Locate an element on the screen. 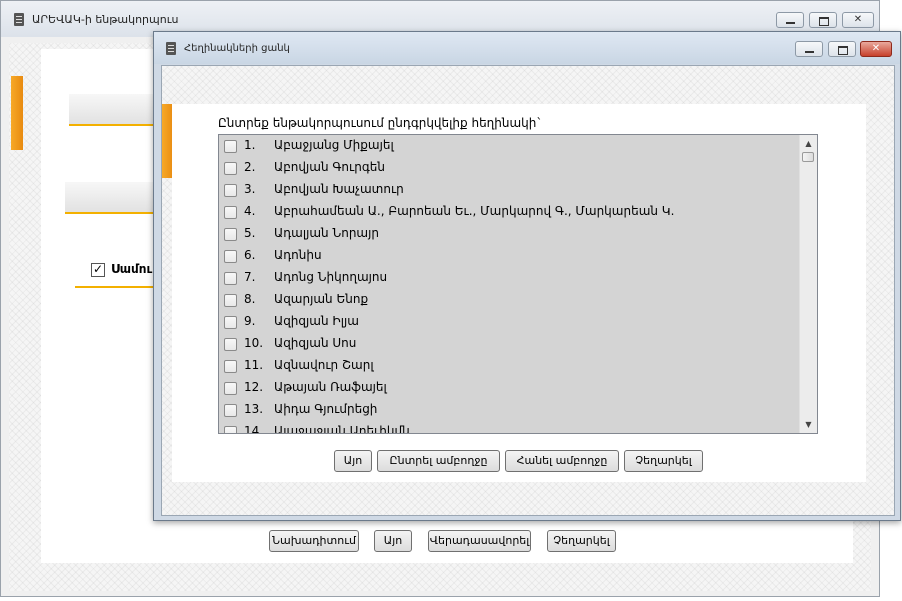 Image resolution: width=902 pixels, height=601 pixels. section-header is located at coordinates (115, 198).